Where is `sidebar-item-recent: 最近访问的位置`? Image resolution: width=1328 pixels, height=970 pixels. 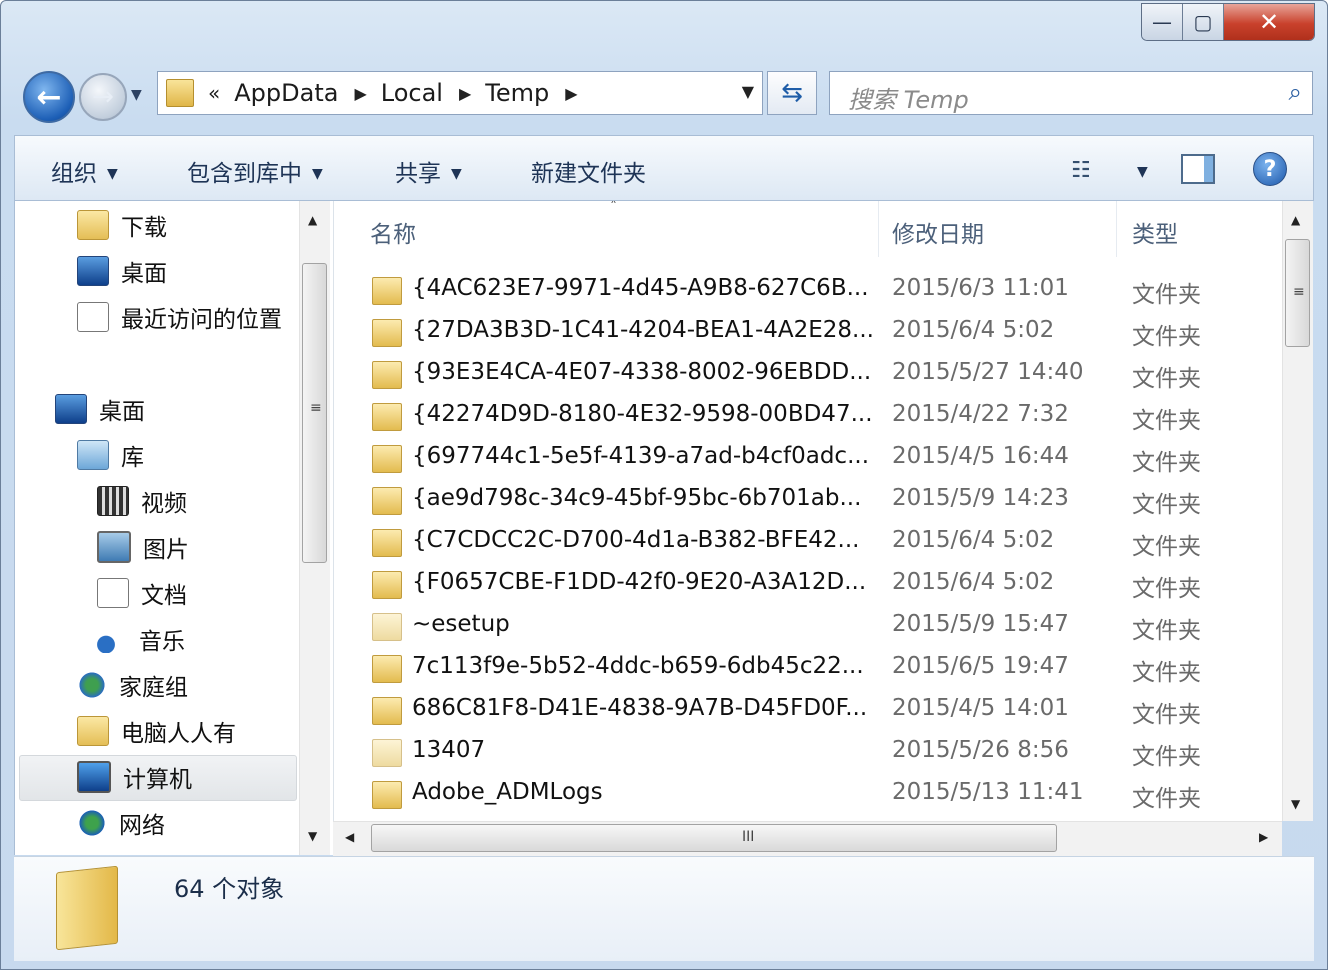
sidebar-item-recent: 最近访问的位置 is located at coordinates (179, 317).